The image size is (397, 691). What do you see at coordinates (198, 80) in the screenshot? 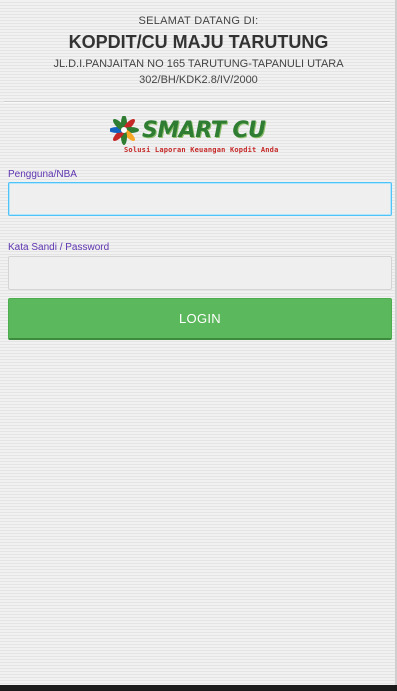
I see `registration-number: 302/BH/KDK2.8/IV/2000` at bounding box center [198, 80].